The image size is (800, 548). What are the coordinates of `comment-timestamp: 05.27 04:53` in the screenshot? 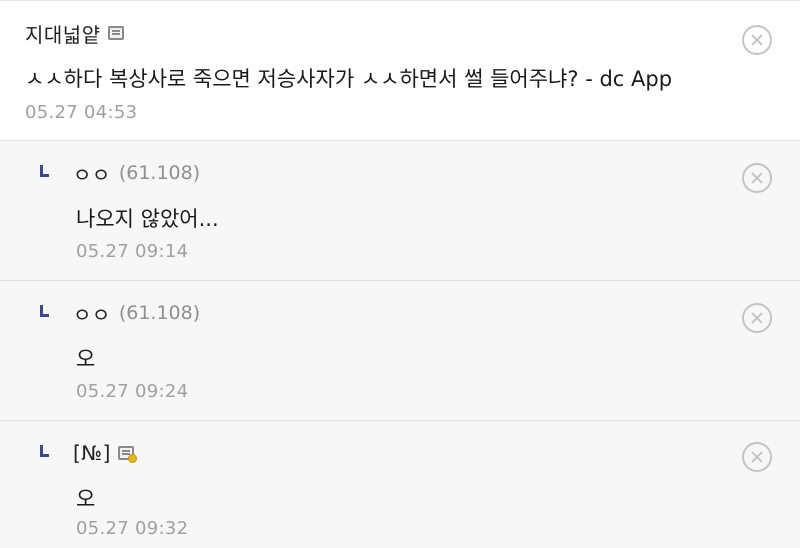 It's located at (81, 112).